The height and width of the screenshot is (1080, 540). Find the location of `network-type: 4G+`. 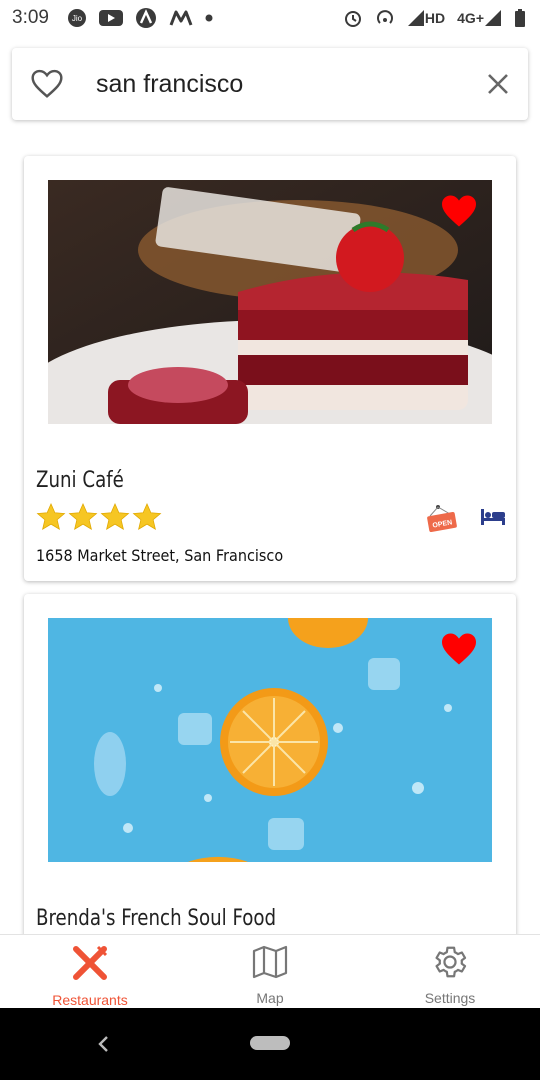

network-type: 4G+ is located at coordinates (470, 18).